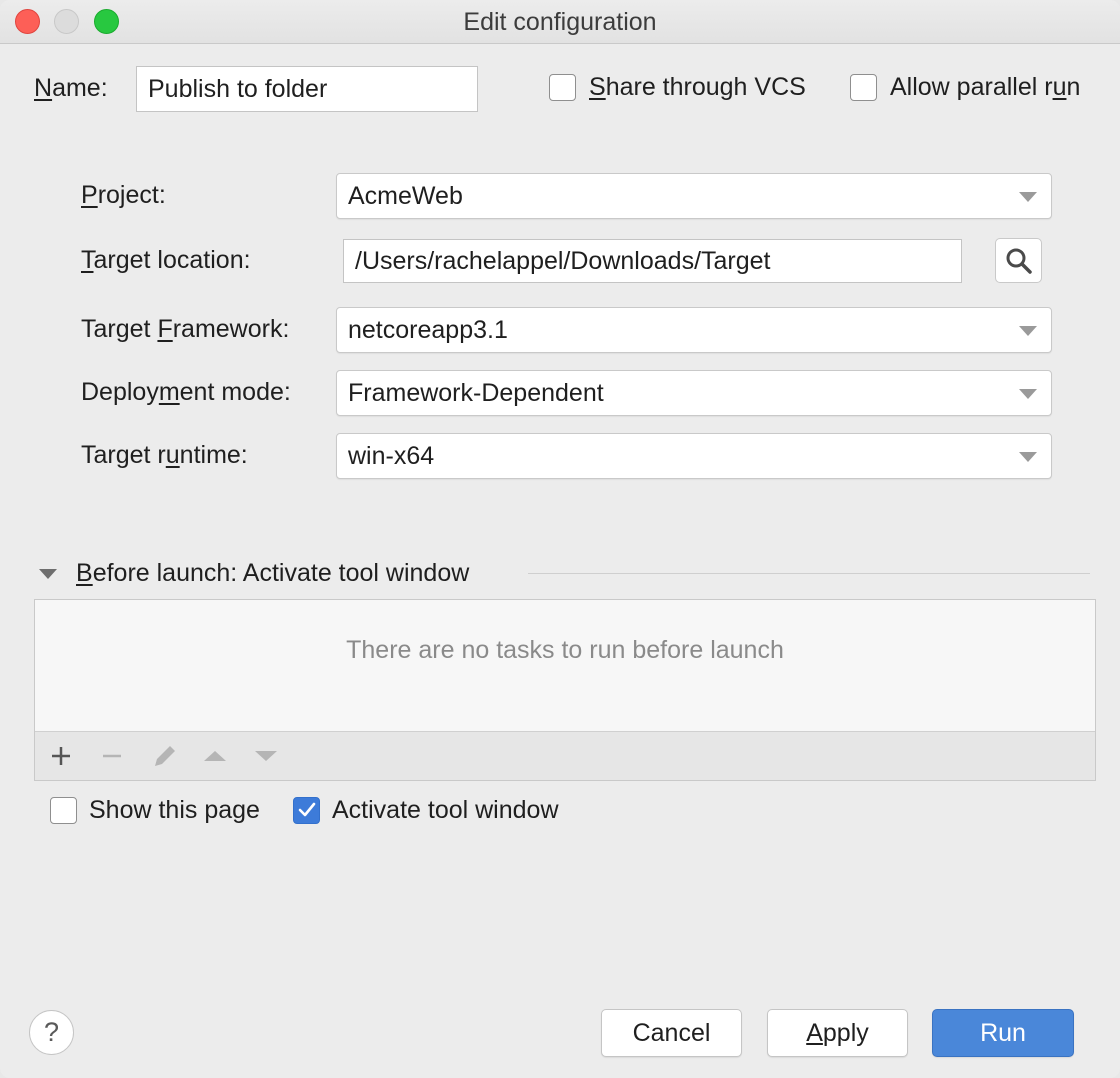 This screenshot has height=1078, width=1120. What do you see at coordinates (1073, 87) in the screenshot?
I see `allow-parallel-text-b: n` at bounding box center [1073, 87].